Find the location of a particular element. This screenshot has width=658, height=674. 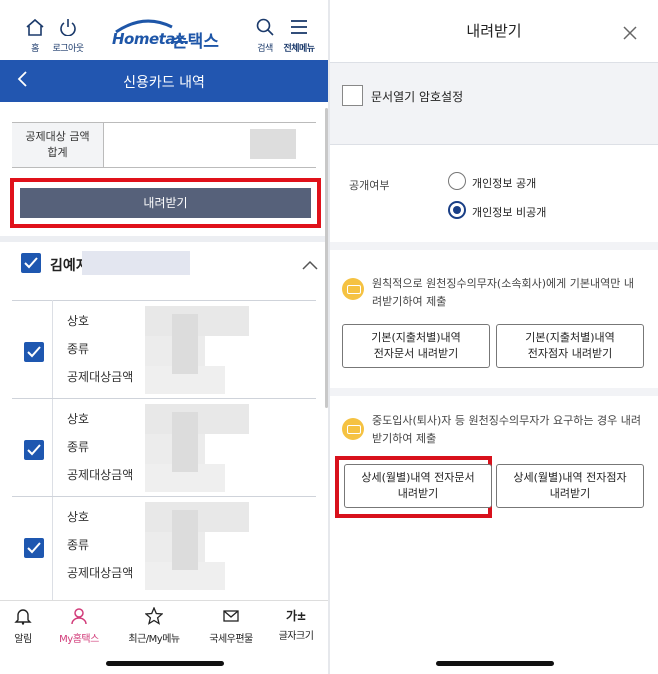

download-button: 내려받기 is located at coordinates (165, 203).